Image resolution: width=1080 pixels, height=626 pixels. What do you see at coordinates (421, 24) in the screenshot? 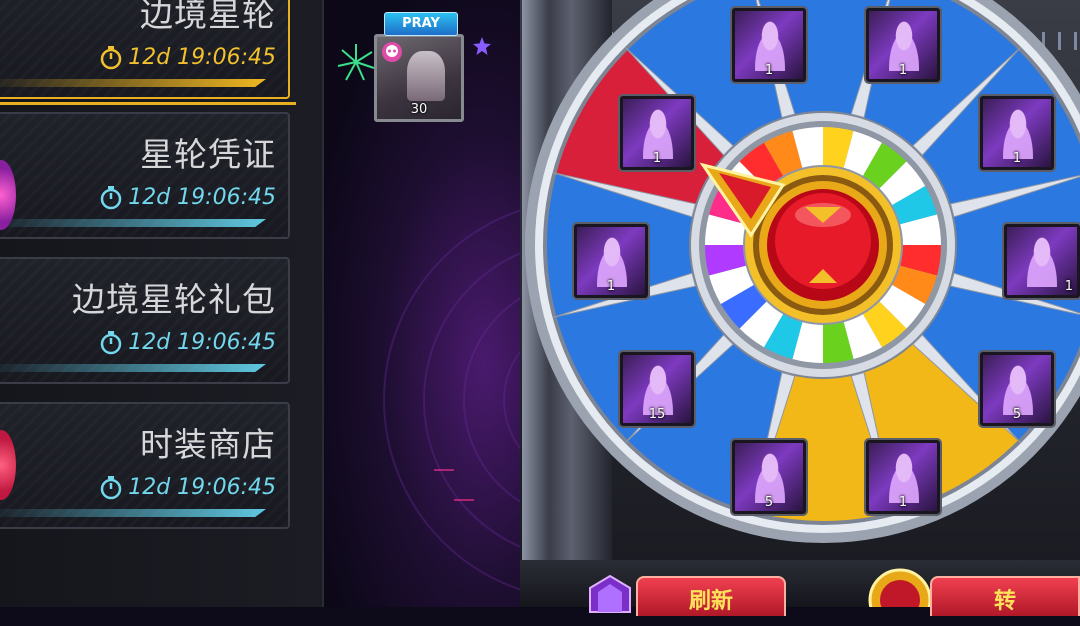
I see `pray-banner: PRAY` at bounding box center [421, 24].